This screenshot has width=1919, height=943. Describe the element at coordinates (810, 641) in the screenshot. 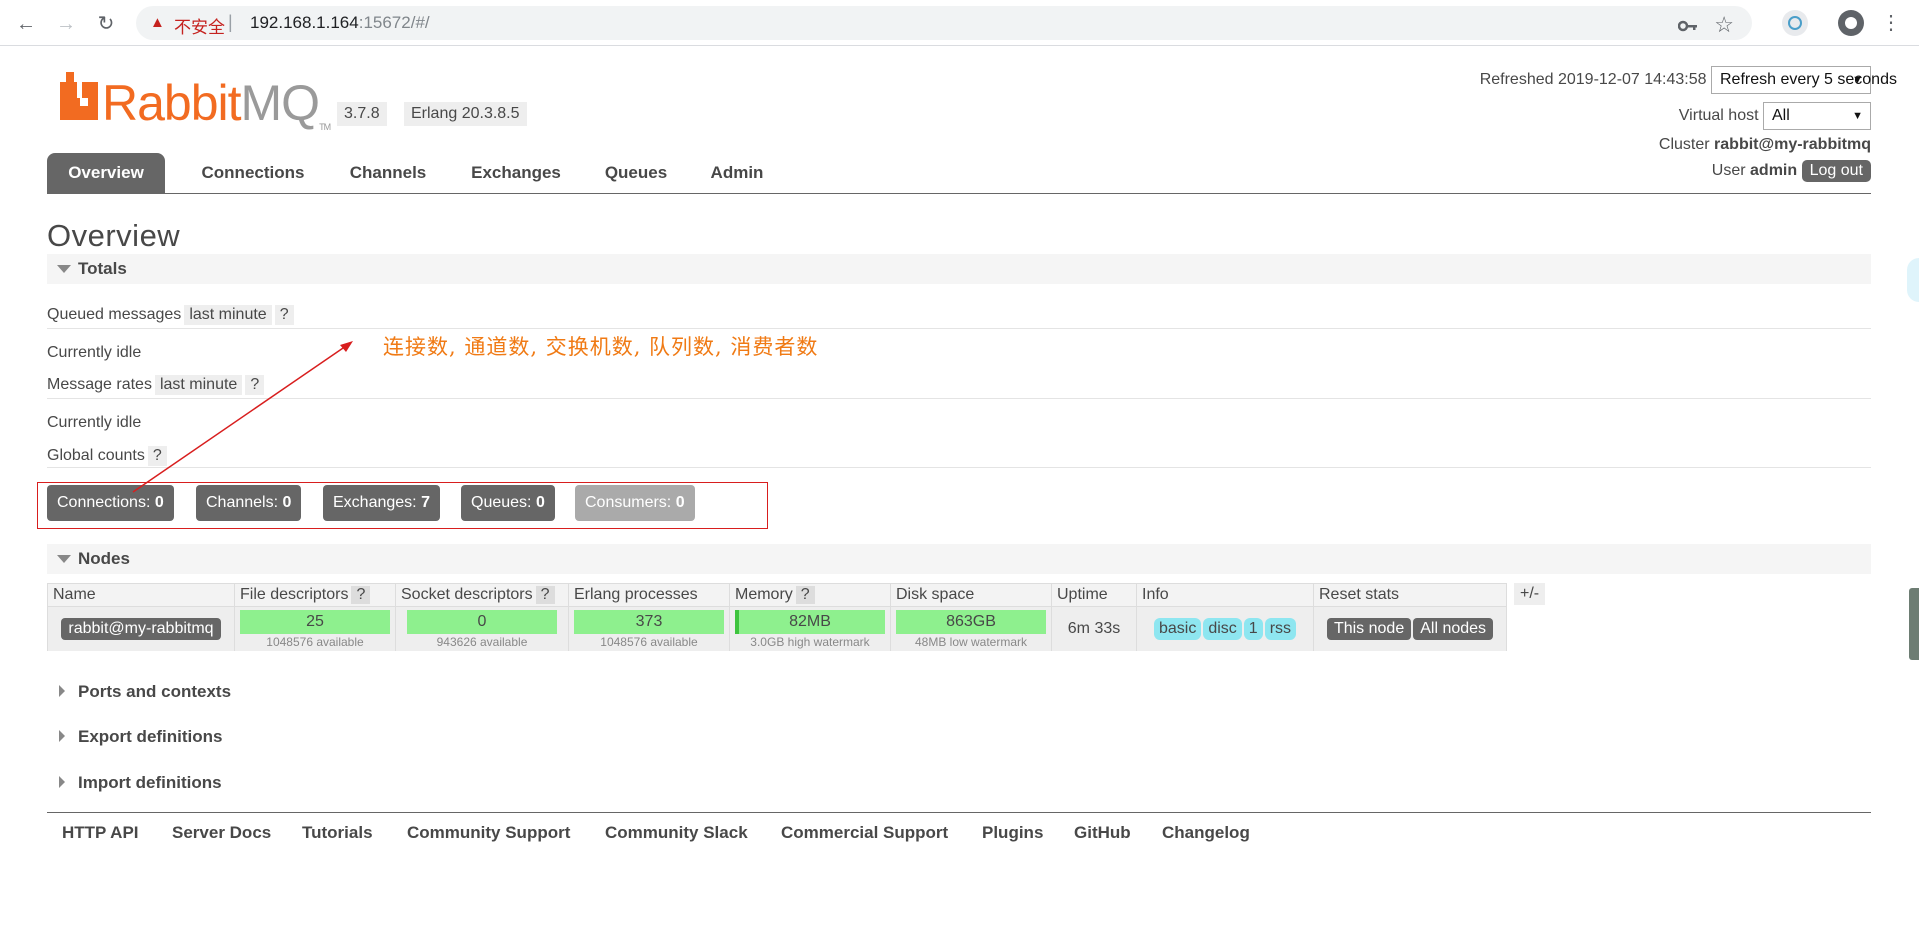

I see `memory-watermark: 3.0GB high watermark` at that location.